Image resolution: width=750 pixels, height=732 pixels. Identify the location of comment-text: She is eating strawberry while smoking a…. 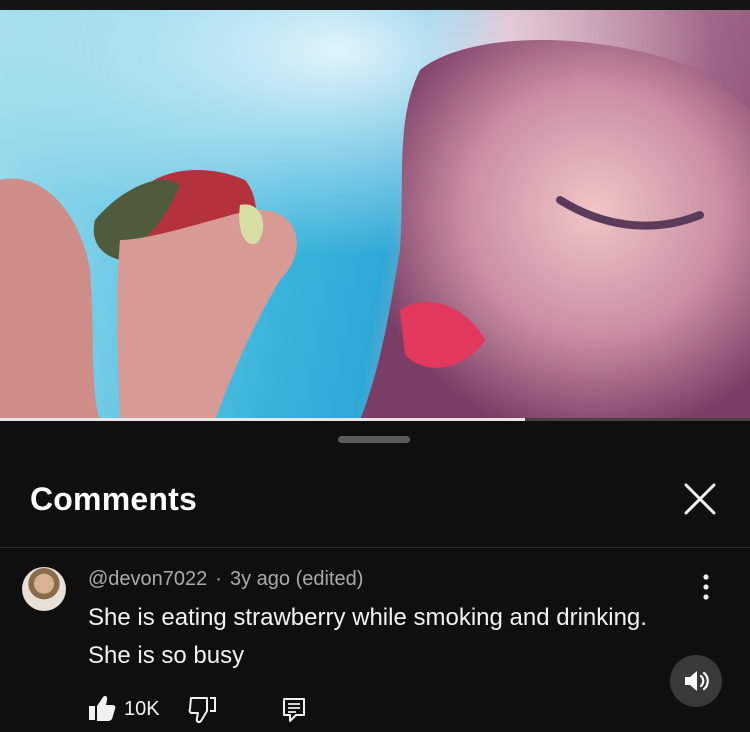
(367, 636).